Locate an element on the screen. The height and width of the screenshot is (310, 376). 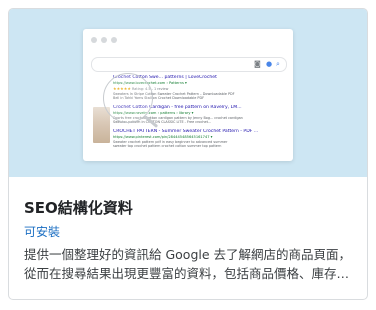
card-title: SEO結構化資料 is located at coordinates (78, 207).